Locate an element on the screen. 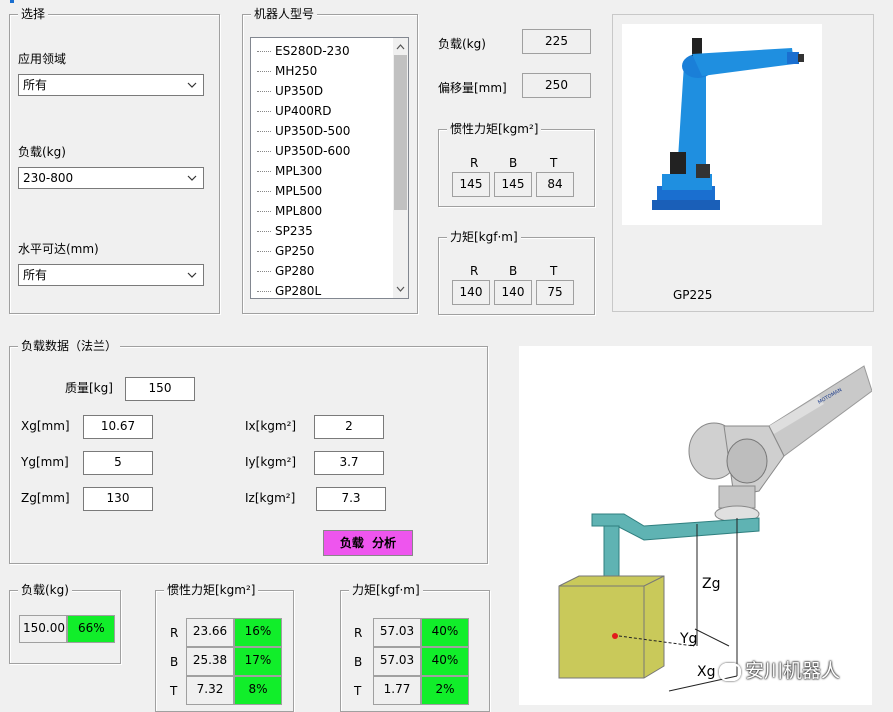  watermark-text: 安川机器人 is located at coordinates (793, 671).